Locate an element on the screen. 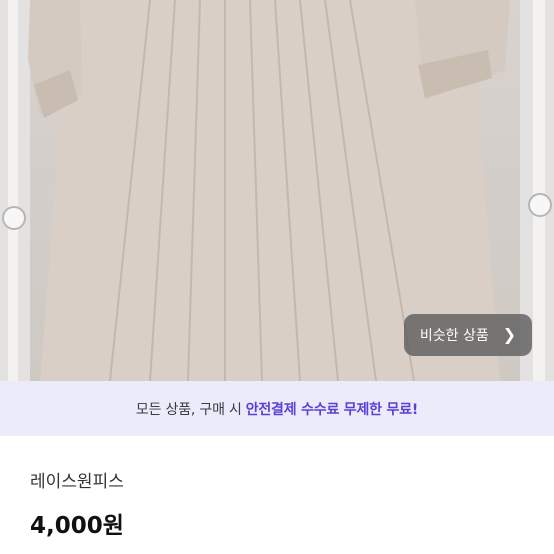 The width and height of the screenshot is (554, 554). promo-banner: 모든 상품, 구매 시 안전결제 수수료 무제한 무료! is located at coordinates (277, 408).